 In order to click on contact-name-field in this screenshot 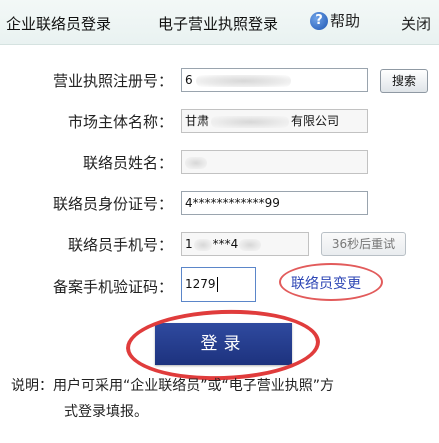, I will do `click(274, 162)`.